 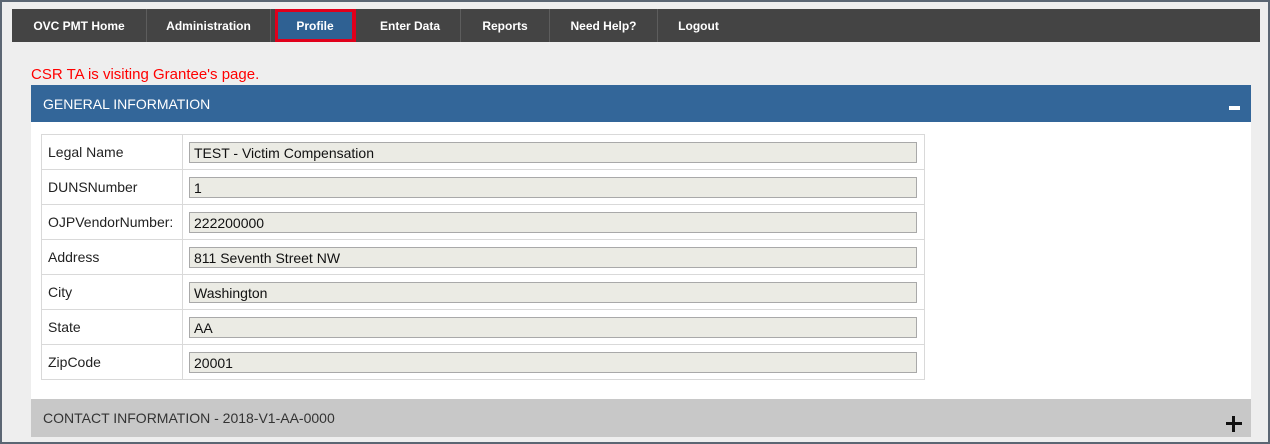 I want to click on table-row: Address 811 Seventh Street NW, so click(x=483, y=257).